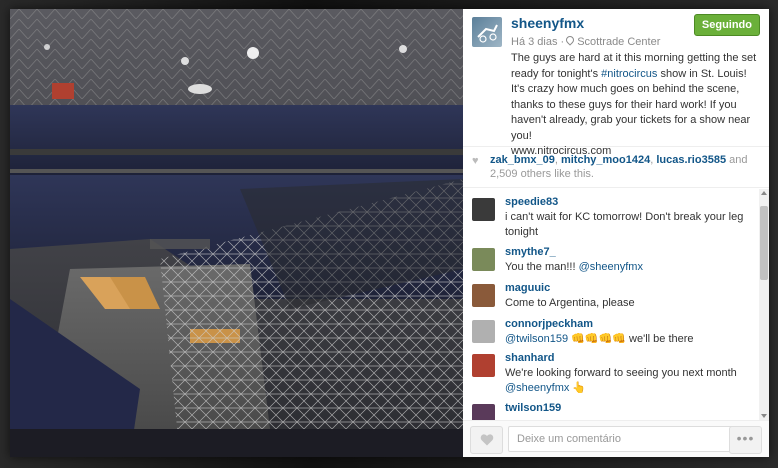  What do you see at coordinates (764, 243) in the screenshot?
I see `scrollbar-thumb` at bounding box center [764, 243].